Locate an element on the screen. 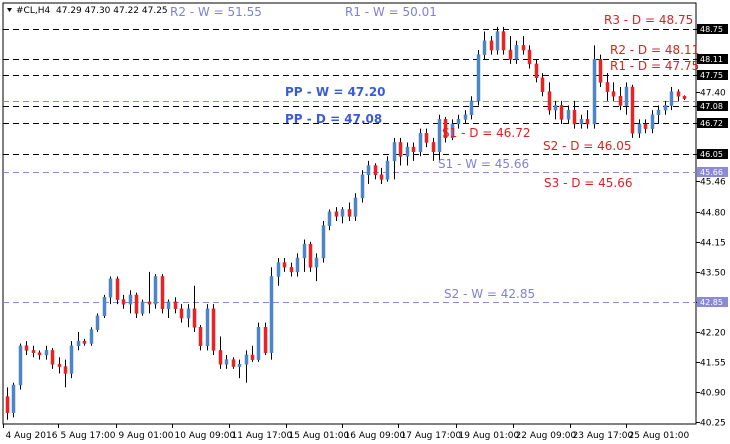 The height and width of the screenshot is (444, 730). price-tag: 48.11 is located at coordinates (711, 59).